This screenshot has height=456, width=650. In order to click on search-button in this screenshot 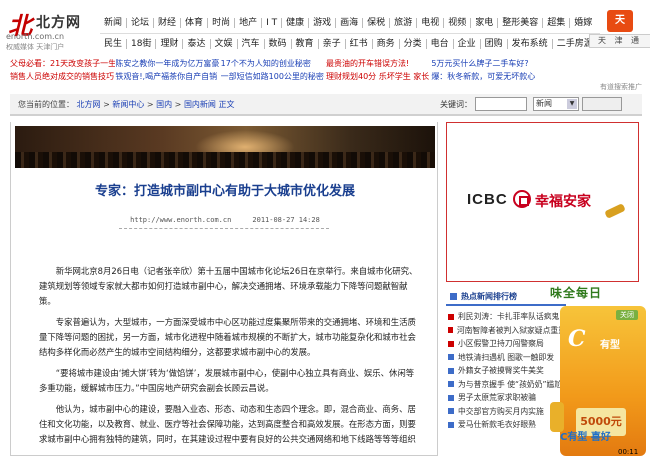, I will do `click(602, 104)`.